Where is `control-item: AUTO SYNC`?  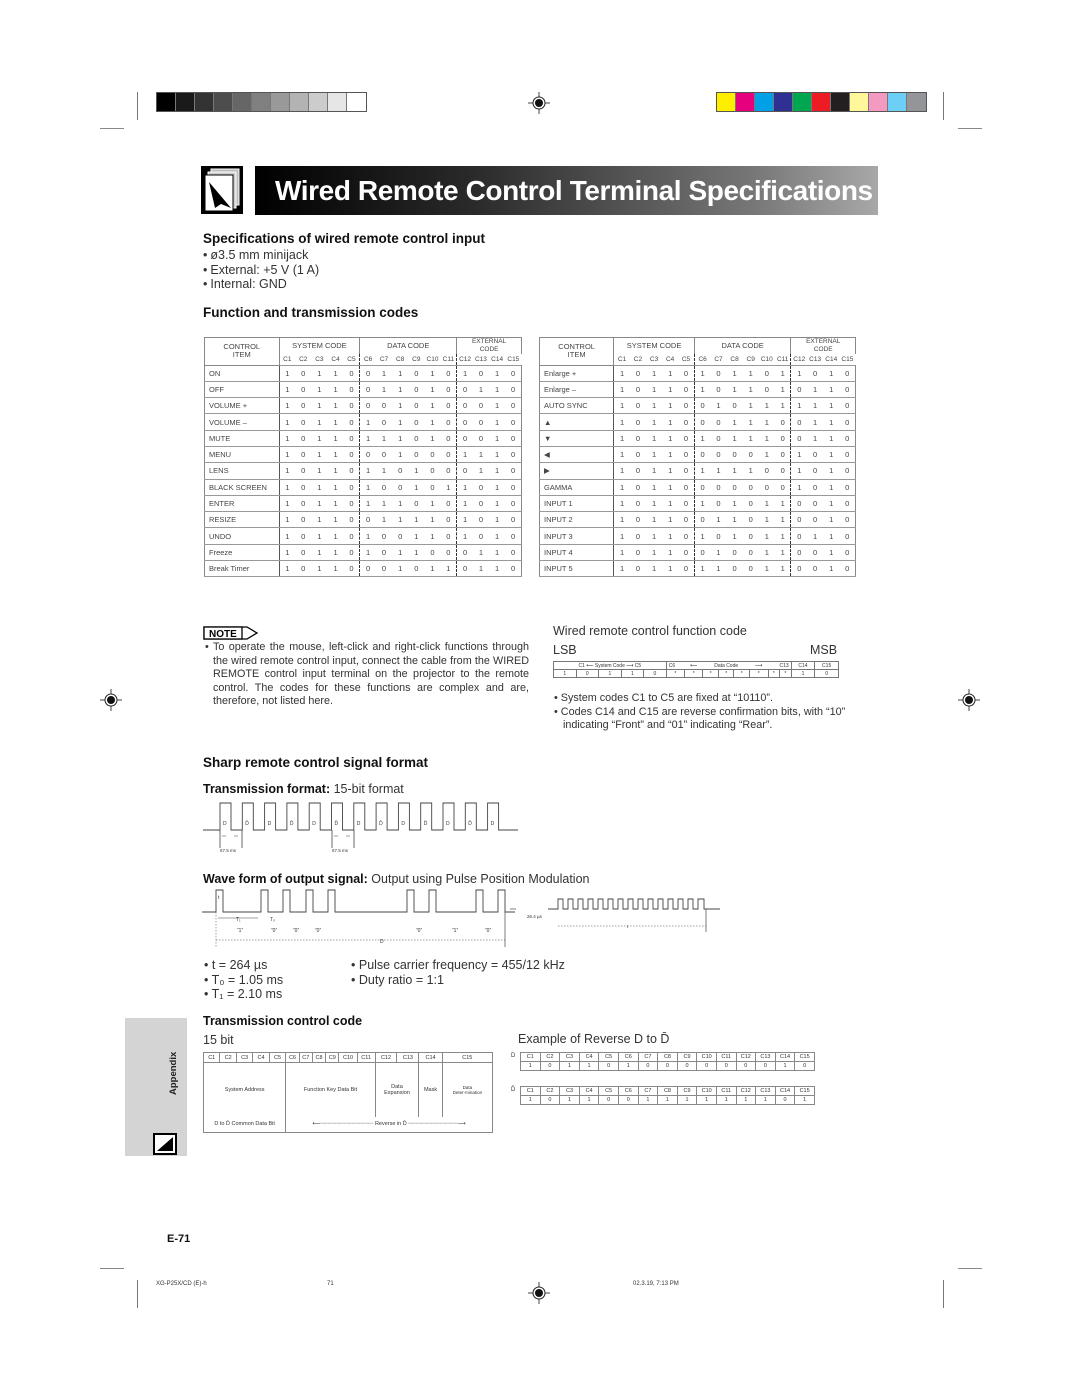
control-item: AUTO SYNC is located at coordinates (576, 406).